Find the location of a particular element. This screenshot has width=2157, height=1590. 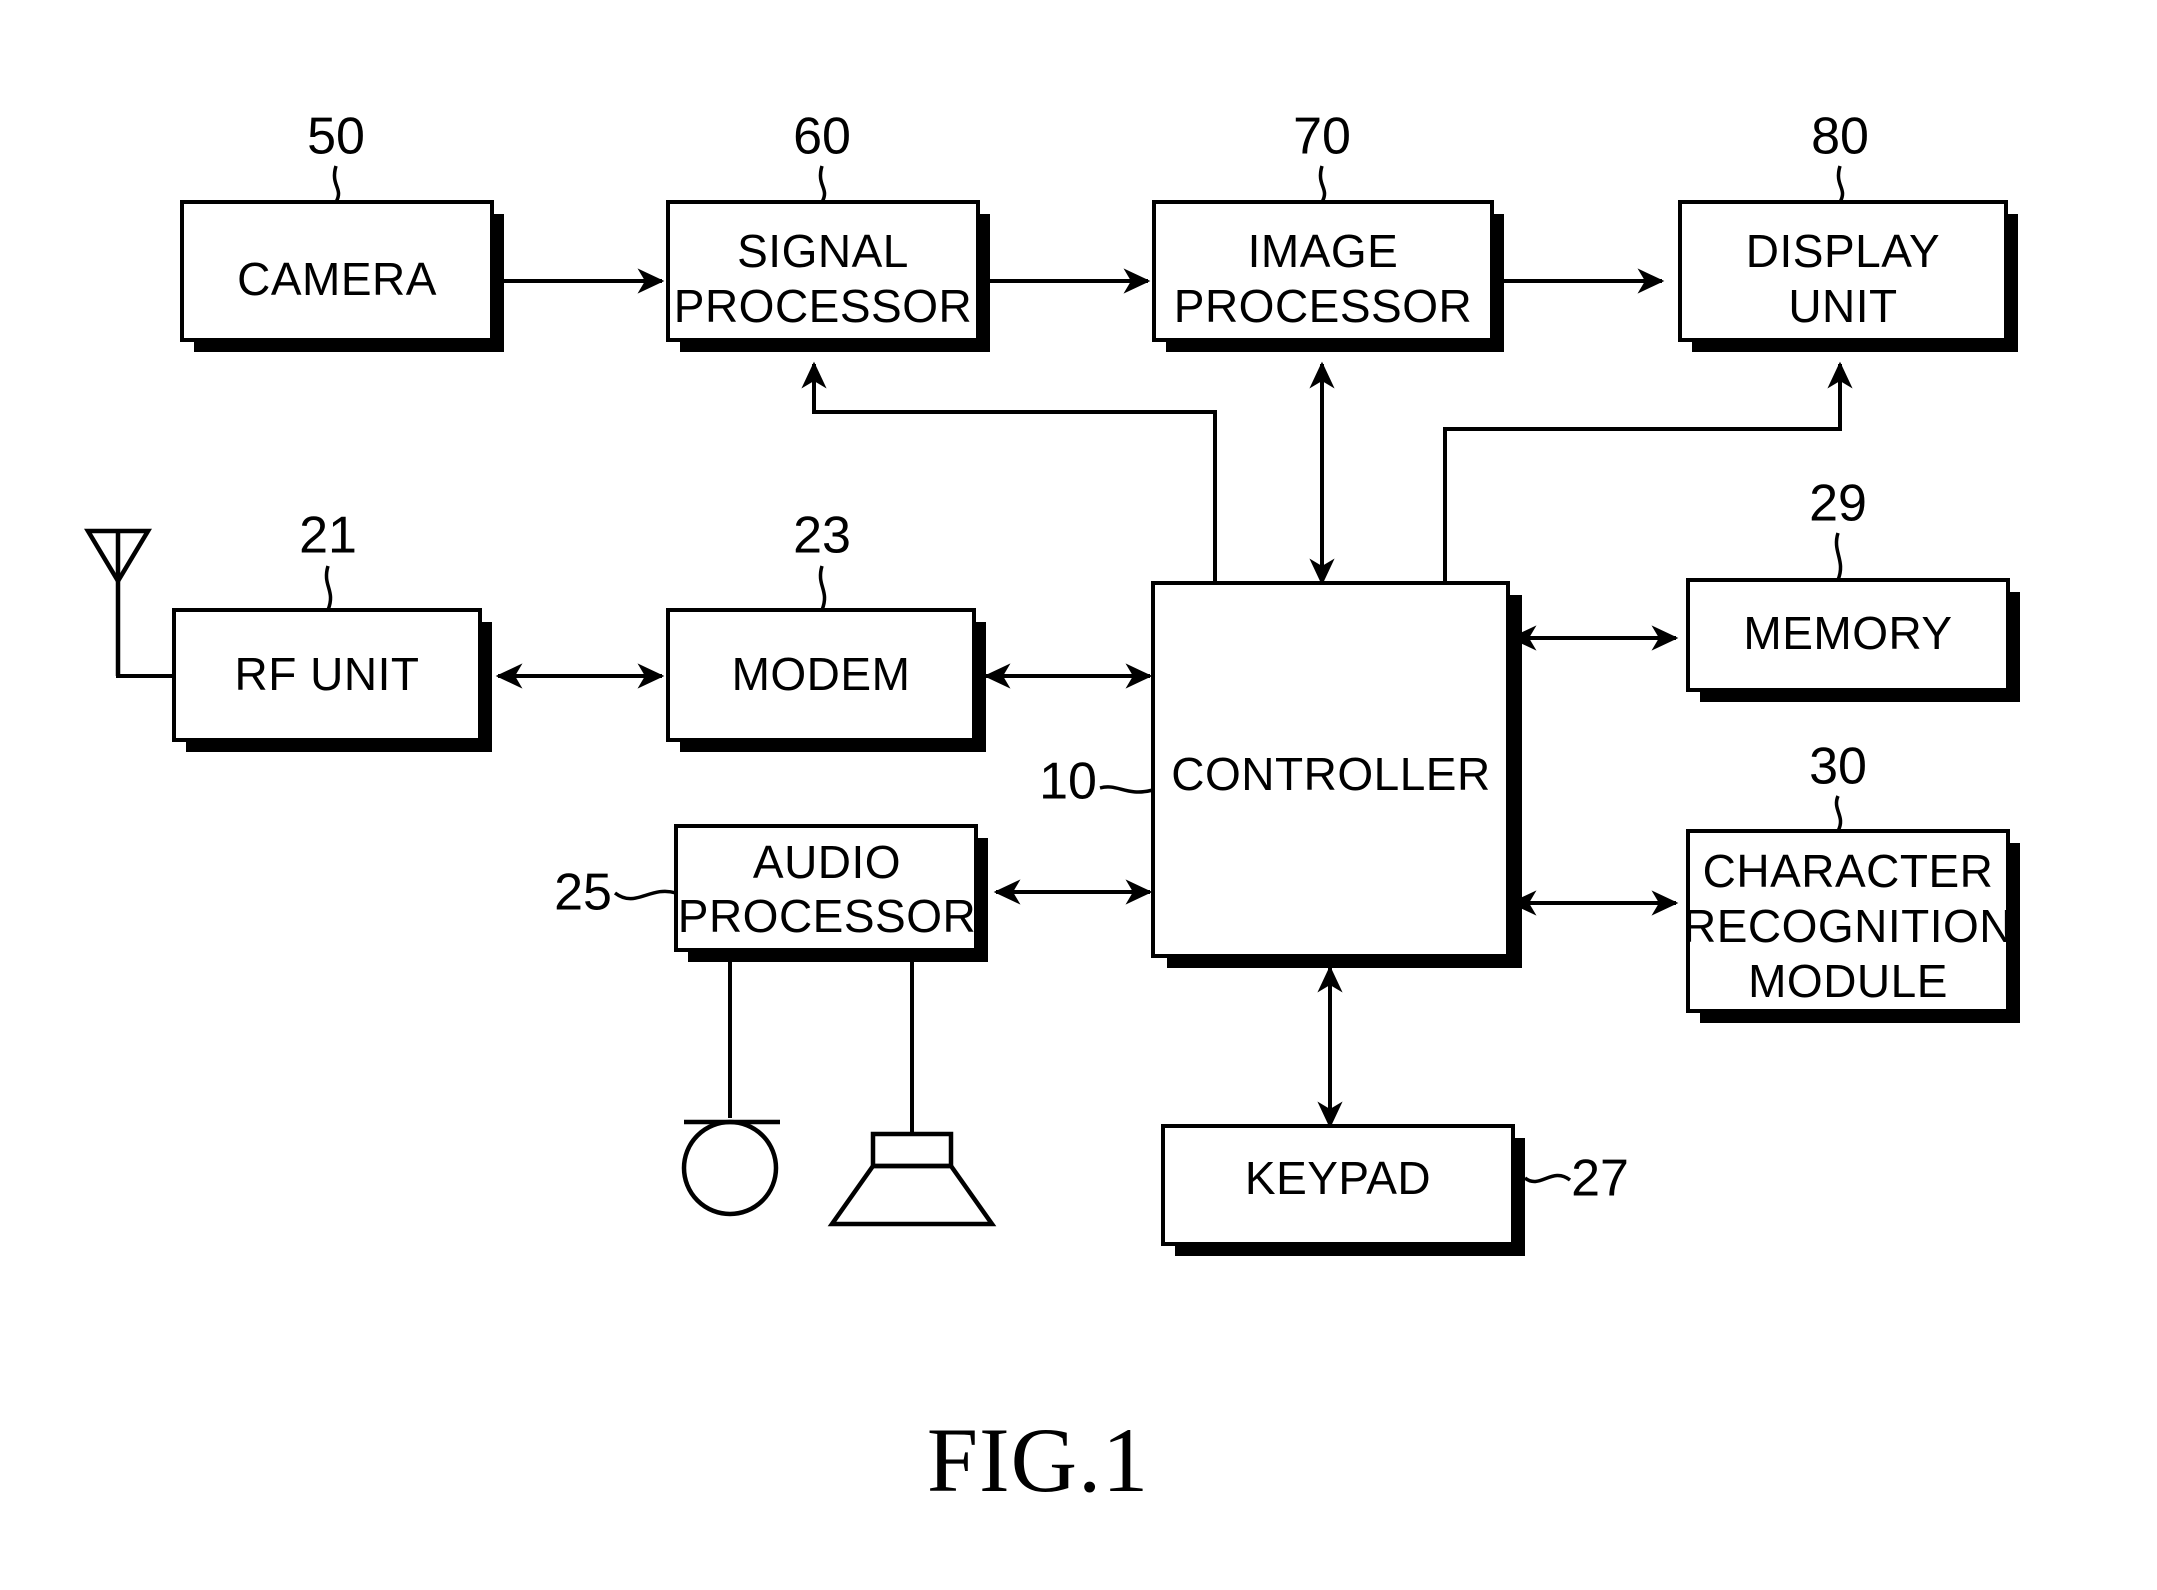

ref-callout-10: 10 is located at coordinates (1096, 782).